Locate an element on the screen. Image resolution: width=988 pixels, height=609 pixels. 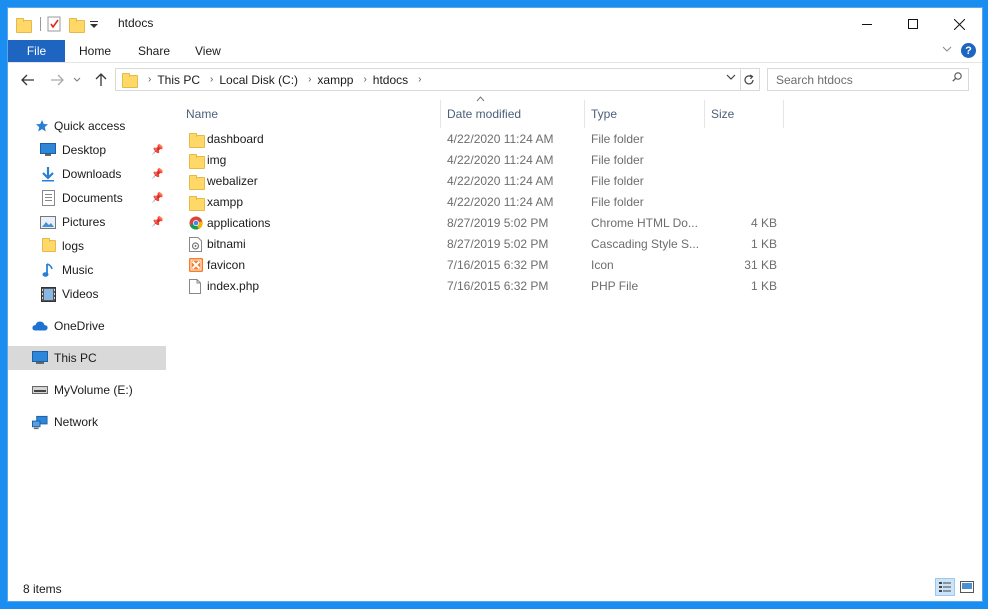
file-row-img: img 4/22/2020 11:24 AM File folder is located at coordinates (483, 160).